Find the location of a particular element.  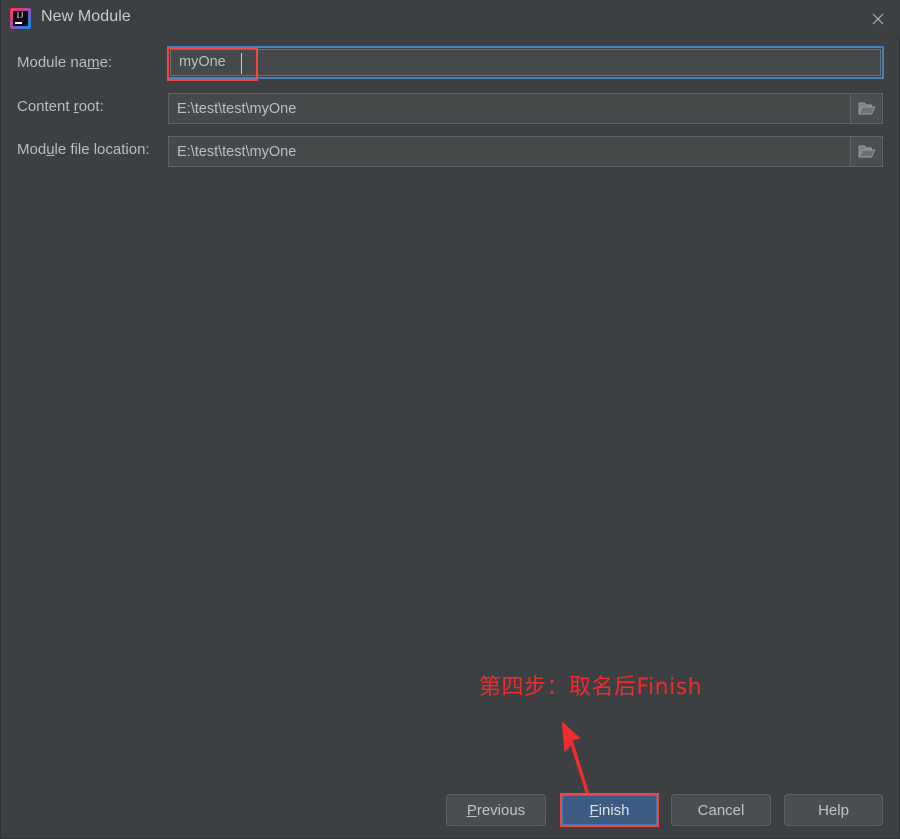

annotation-step-text: 第四步：取名后Finish is located at coordinates (591, 687).